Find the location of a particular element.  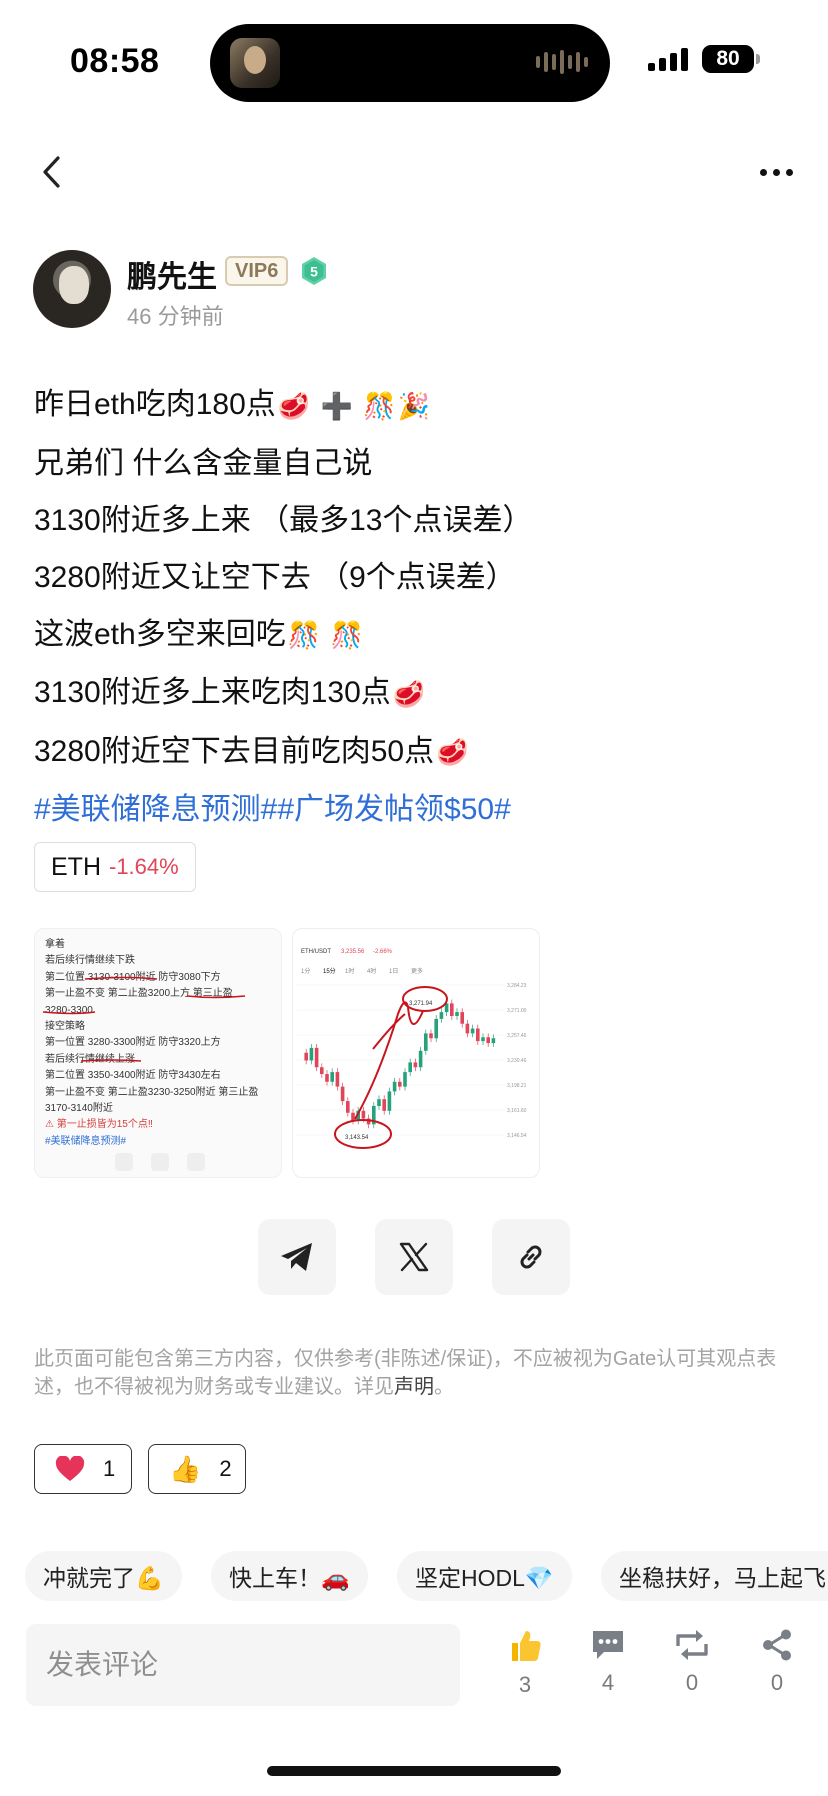

like-count: 3 is located at coordinates (525, 1684).